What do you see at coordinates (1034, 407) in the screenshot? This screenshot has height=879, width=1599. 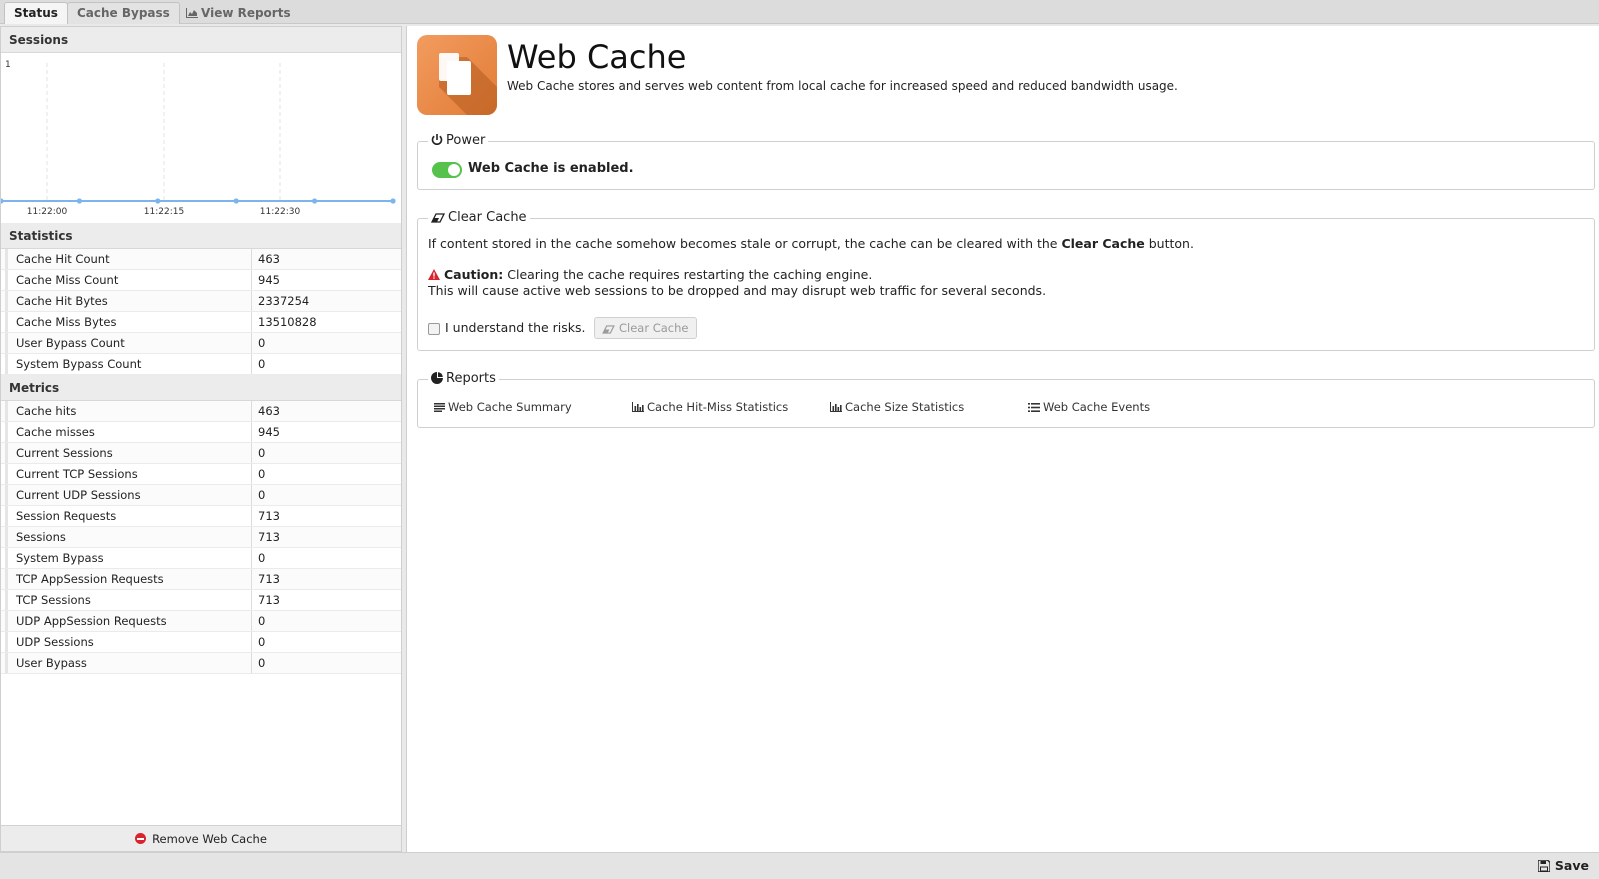 I see `list-bullets-icon` at bounding box center [1034, 407].